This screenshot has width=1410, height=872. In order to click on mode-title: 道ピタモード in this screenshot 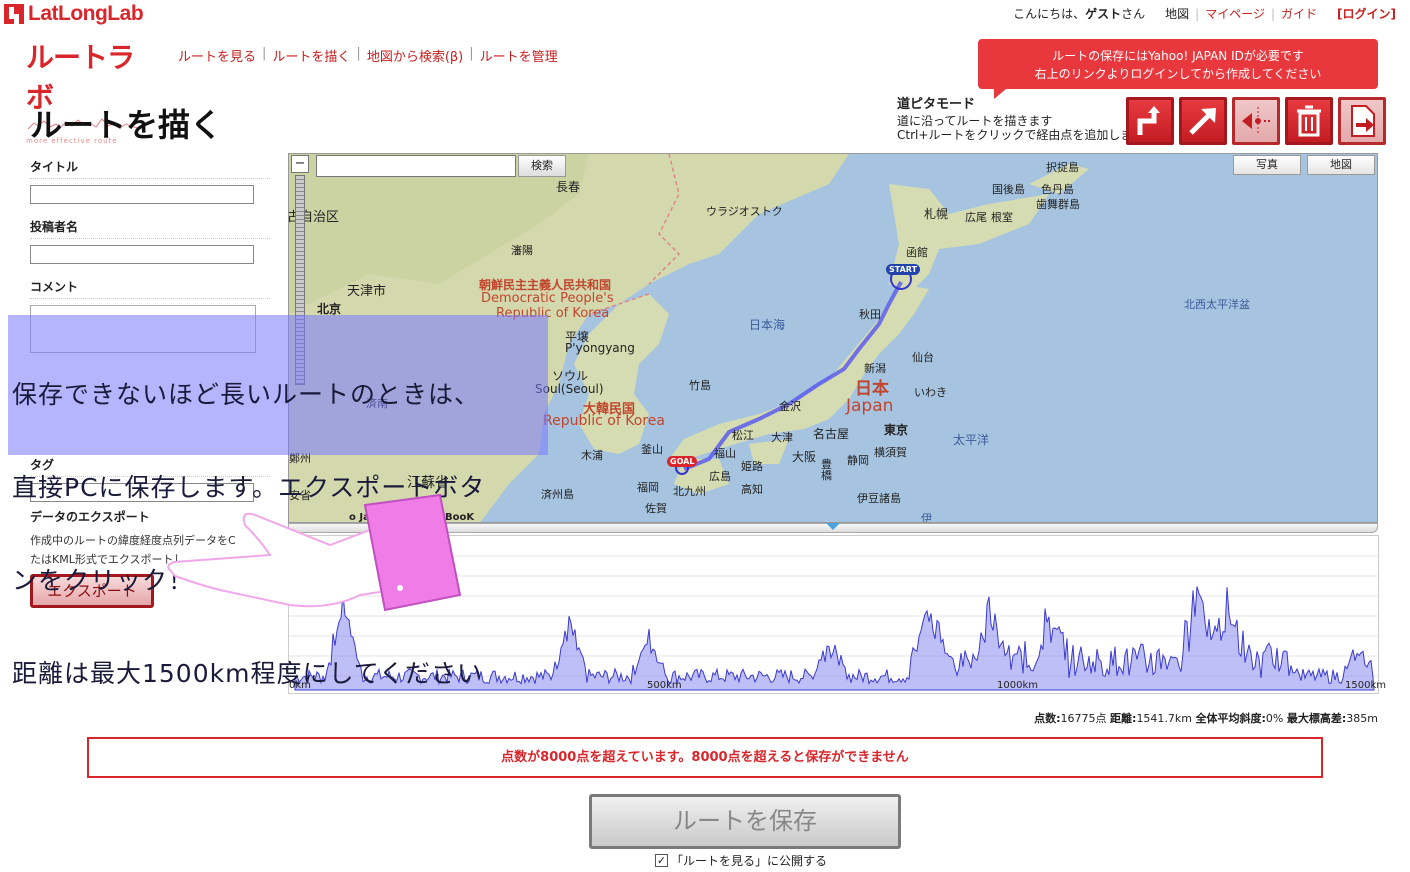, I will do `click(936, 104)`.